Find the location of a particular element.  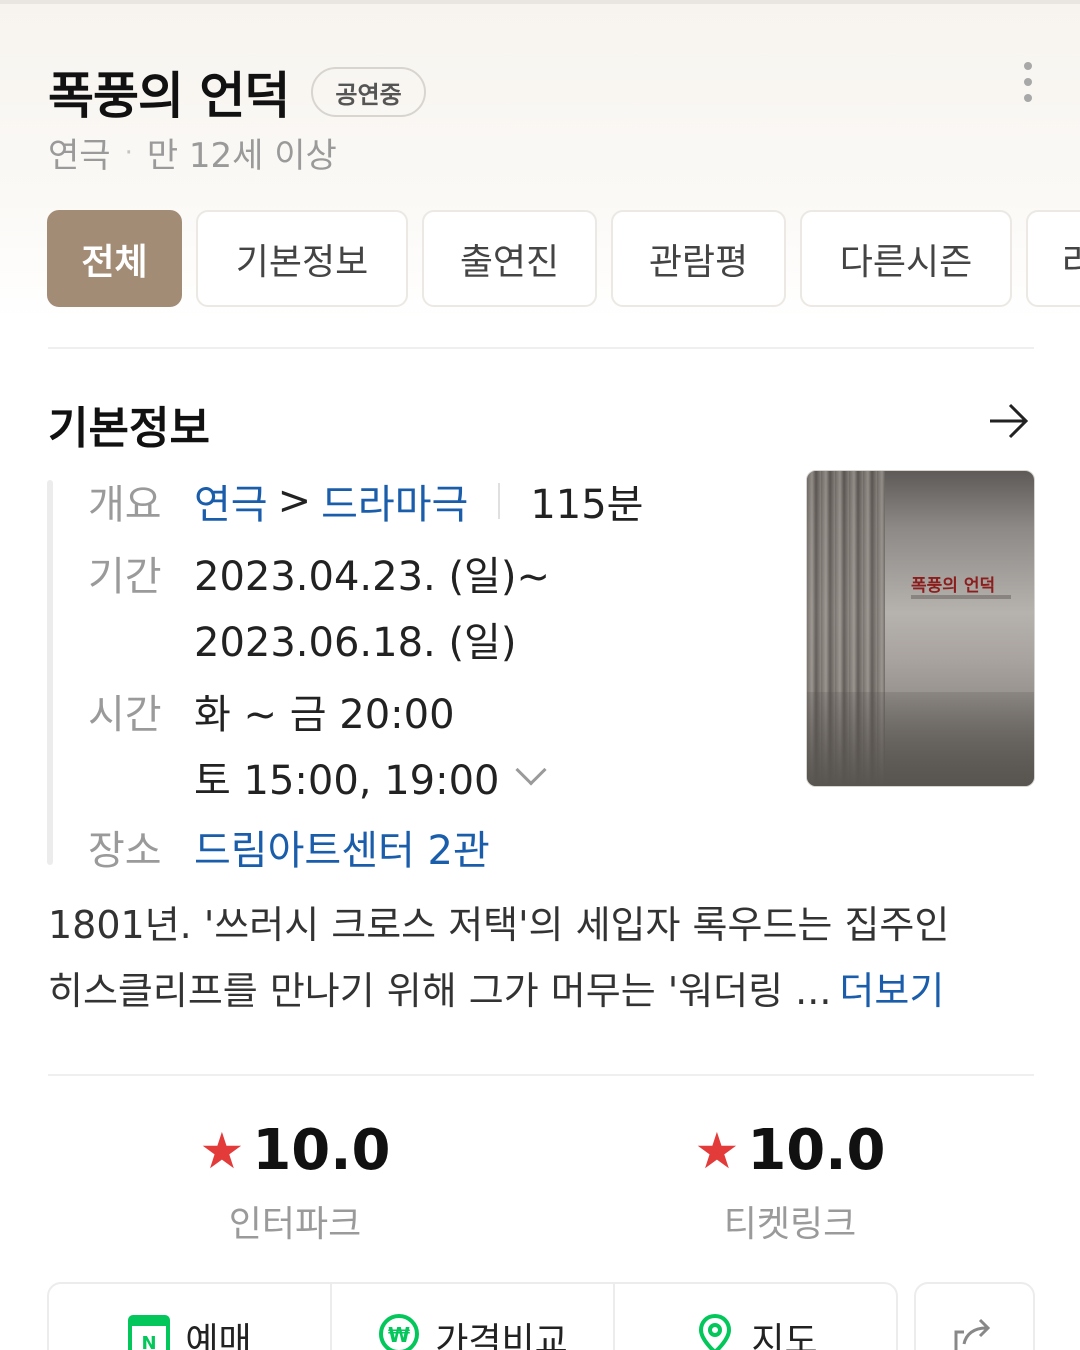

venue-row: 장소 드림아트센터 2관 is located at coordinates (289, 847).